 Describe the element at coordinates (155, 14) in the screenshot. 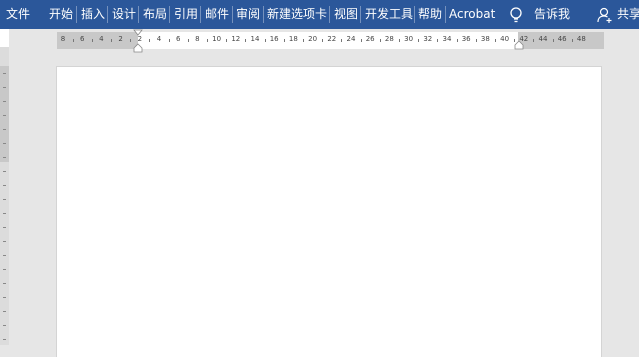

I see `tab-layout: 布局` at that location.